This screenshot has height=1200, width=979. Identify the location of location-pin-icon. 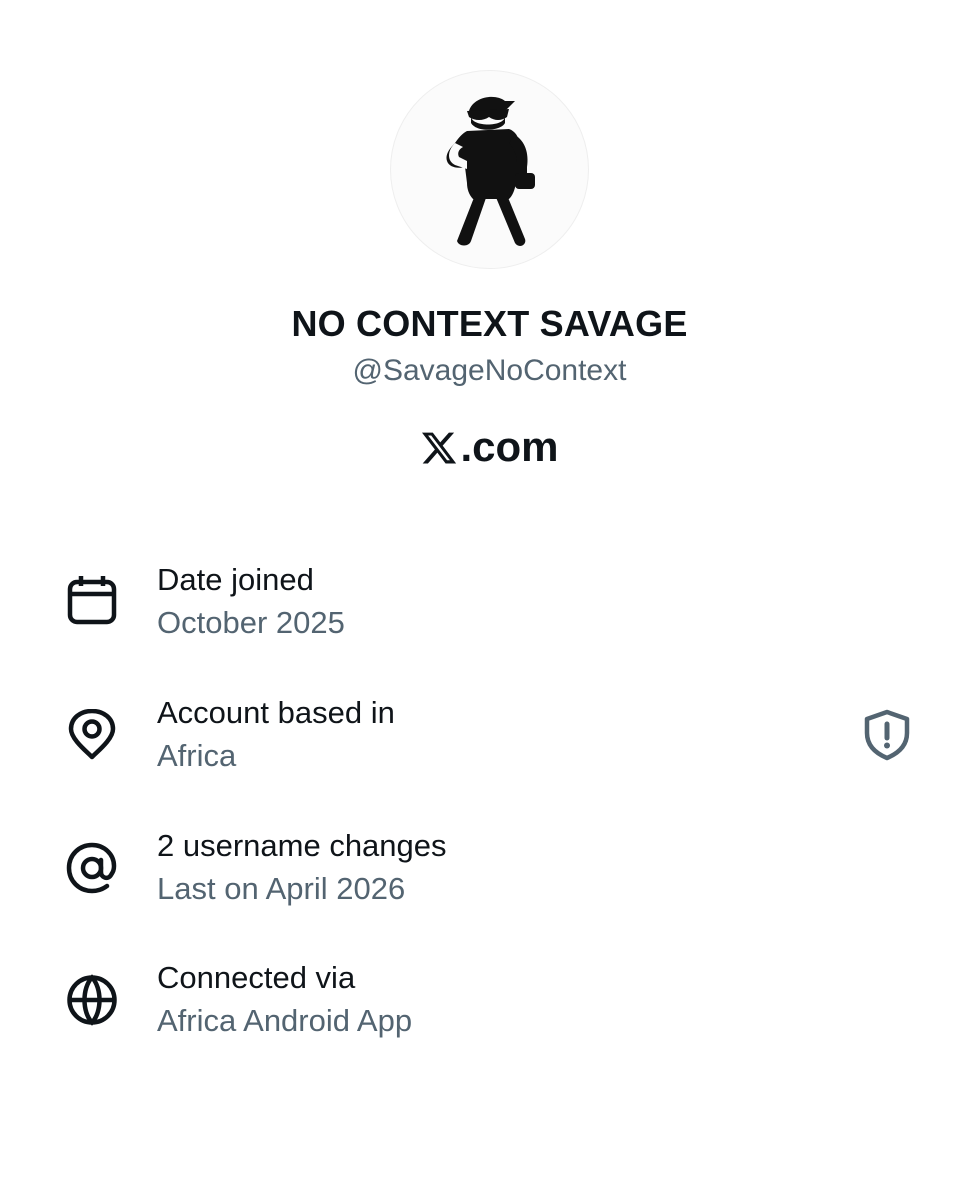
(92, 735).